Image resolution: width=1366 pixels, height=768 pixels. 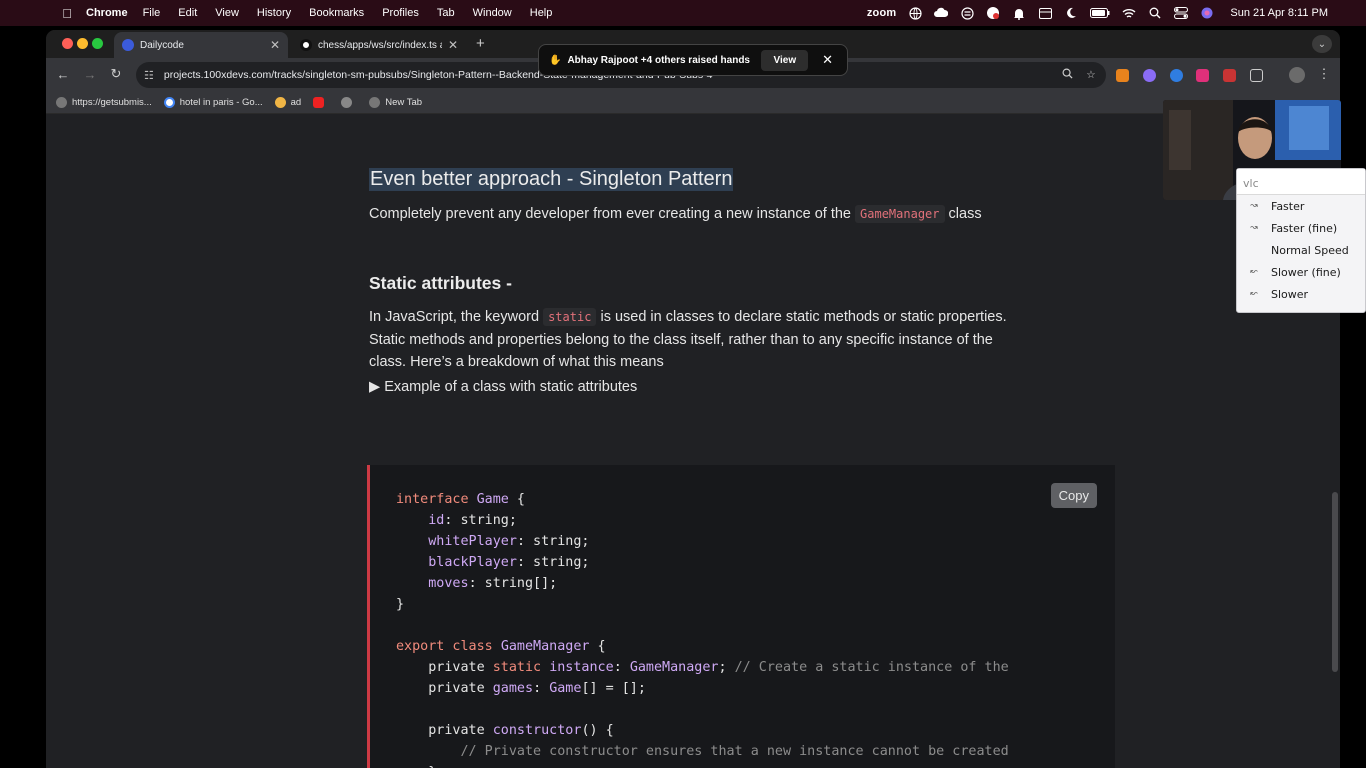 What do you see at coordinates (336, 13) in the screenshot?
I see `menu-bookmarks: Bookmarks` at bounding box center [336, 13].